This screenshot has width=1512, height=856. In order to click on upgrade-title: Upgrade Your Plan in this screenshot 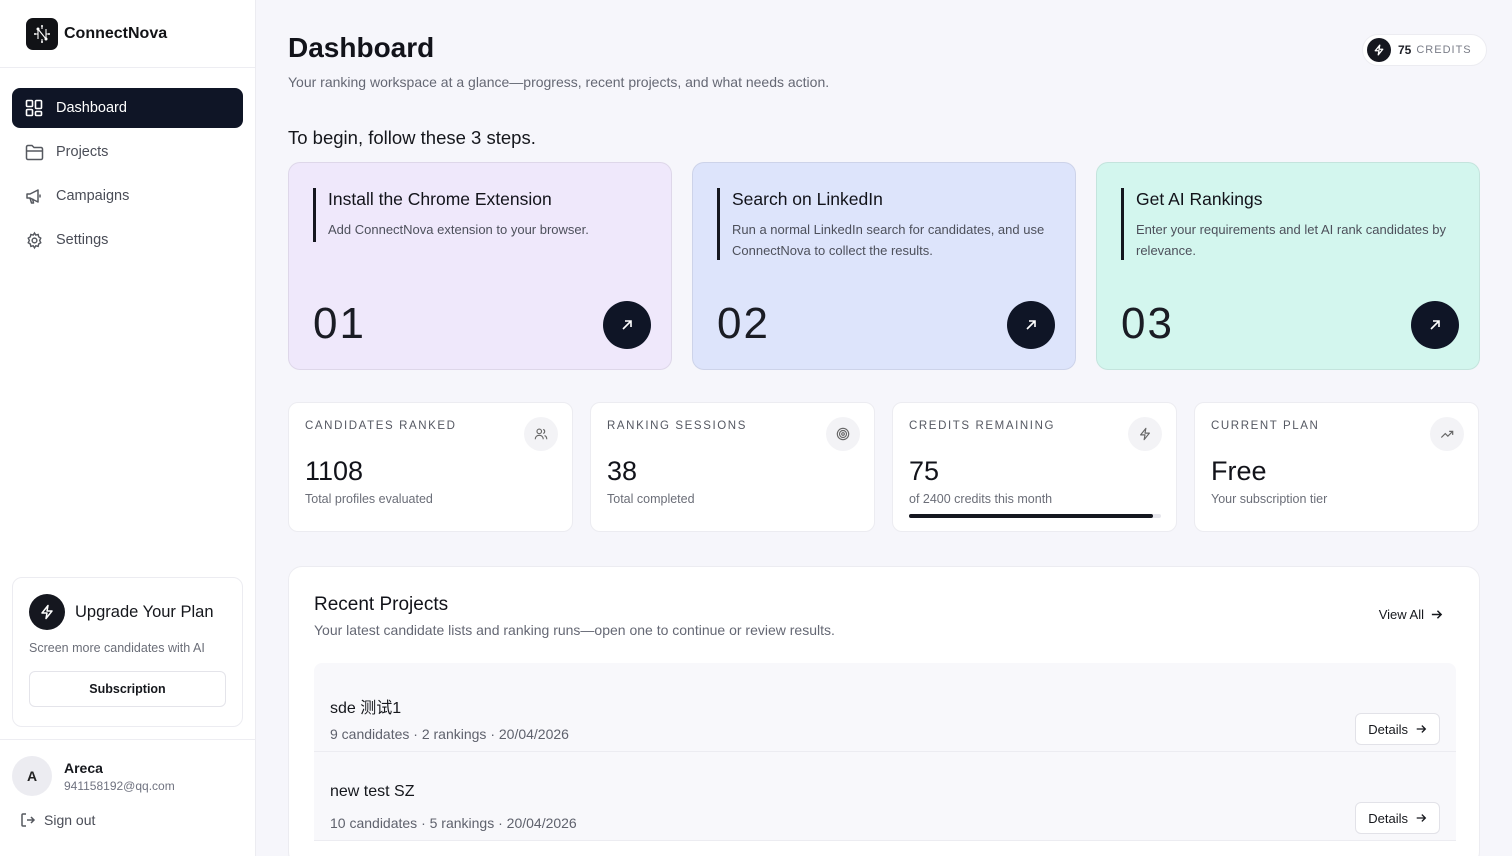, I will do `click(144, 611)`.